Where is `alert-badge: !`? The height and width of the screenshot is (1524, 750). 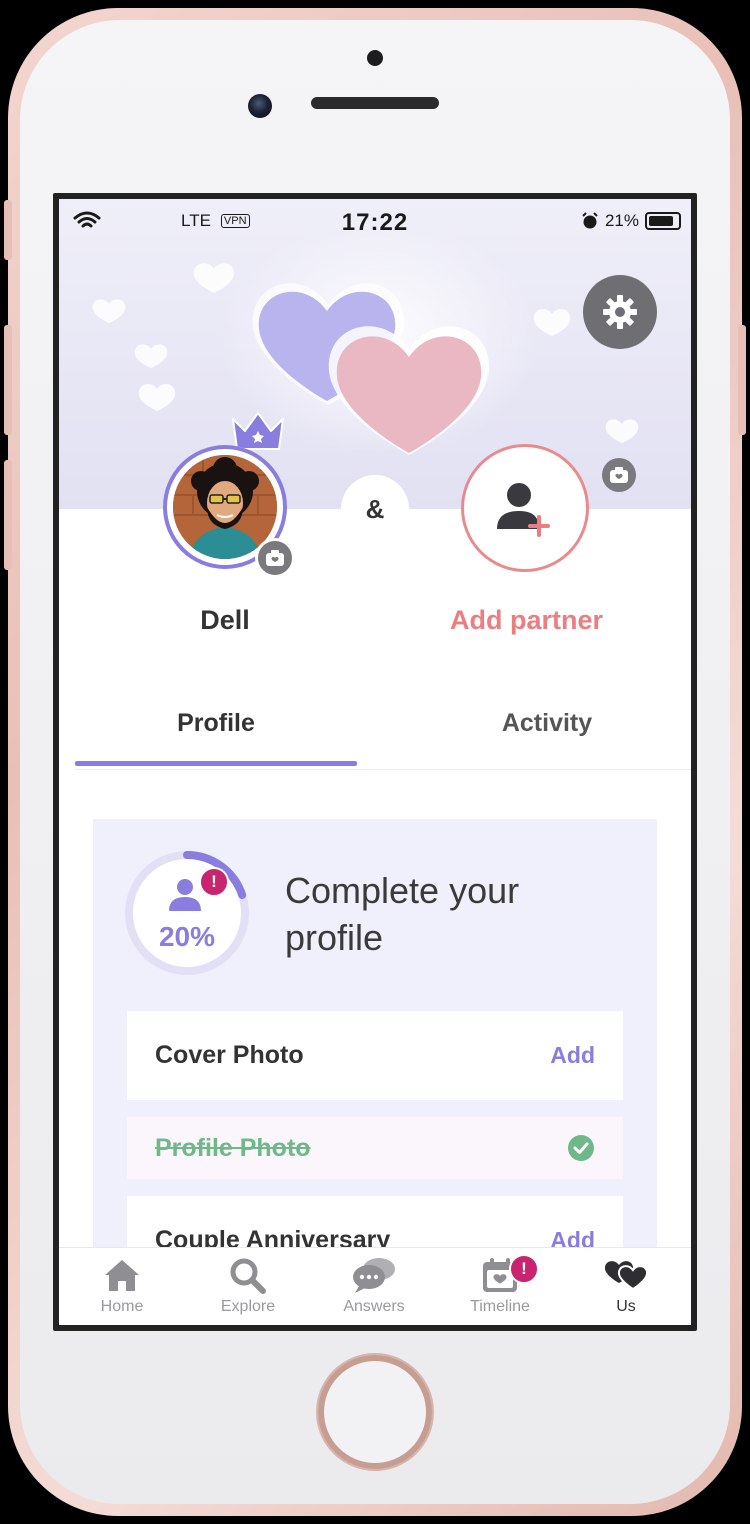 alert-badge: ! is located at coordinates (214, 882).